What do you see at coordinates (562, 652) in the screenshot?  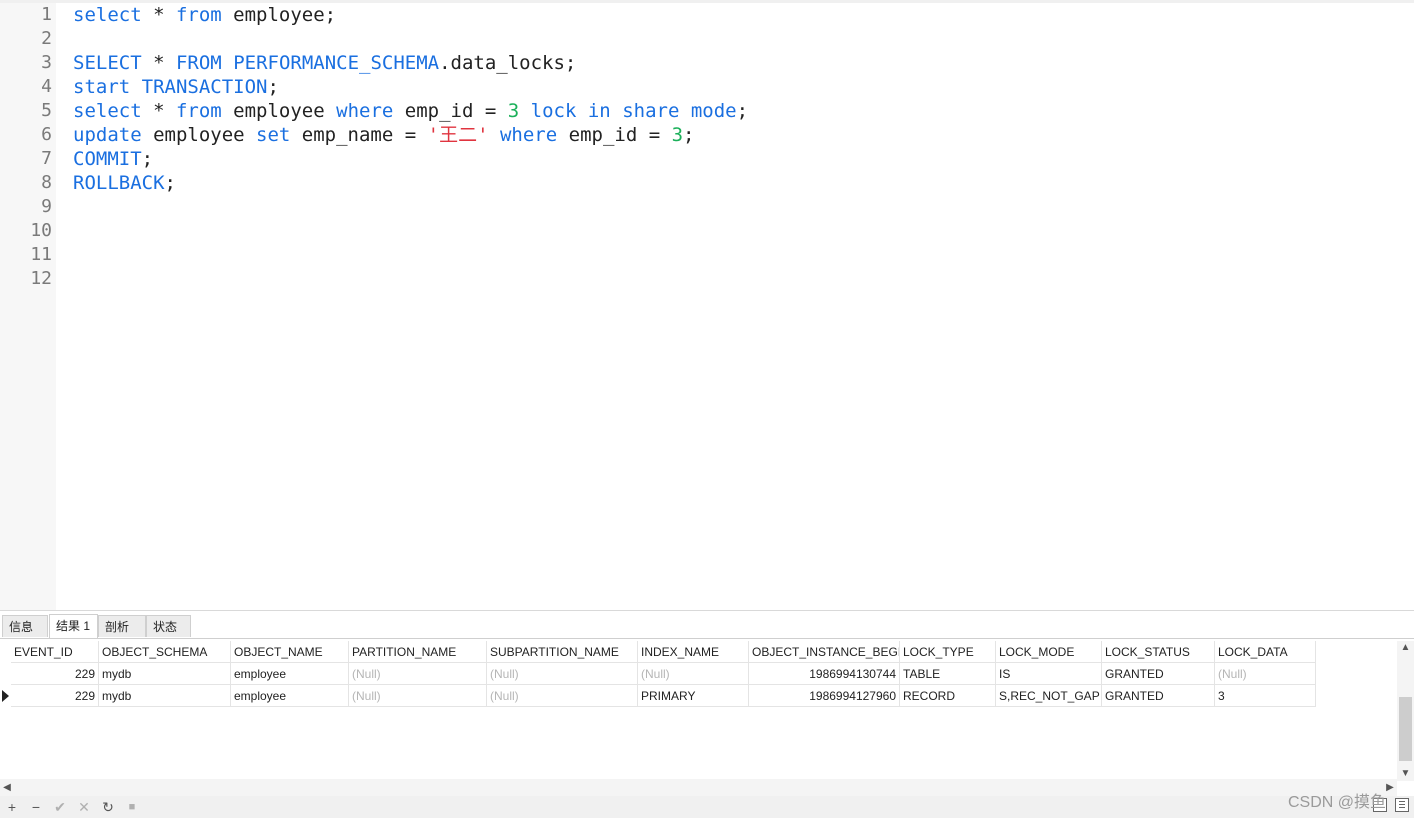 I see `column-header: SUBPARTITION_NAME` at bounding box center [562, 652].